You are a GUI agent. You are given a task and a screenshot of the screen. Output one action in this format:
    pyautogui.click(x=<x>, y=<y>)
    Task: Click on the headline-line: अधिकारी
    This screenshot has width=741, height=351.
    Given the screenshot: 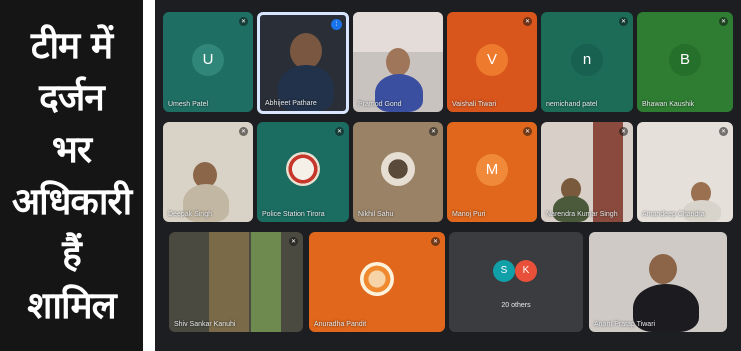 What is the action you would take?
    pyautogui.click(x=71, y=201)
    